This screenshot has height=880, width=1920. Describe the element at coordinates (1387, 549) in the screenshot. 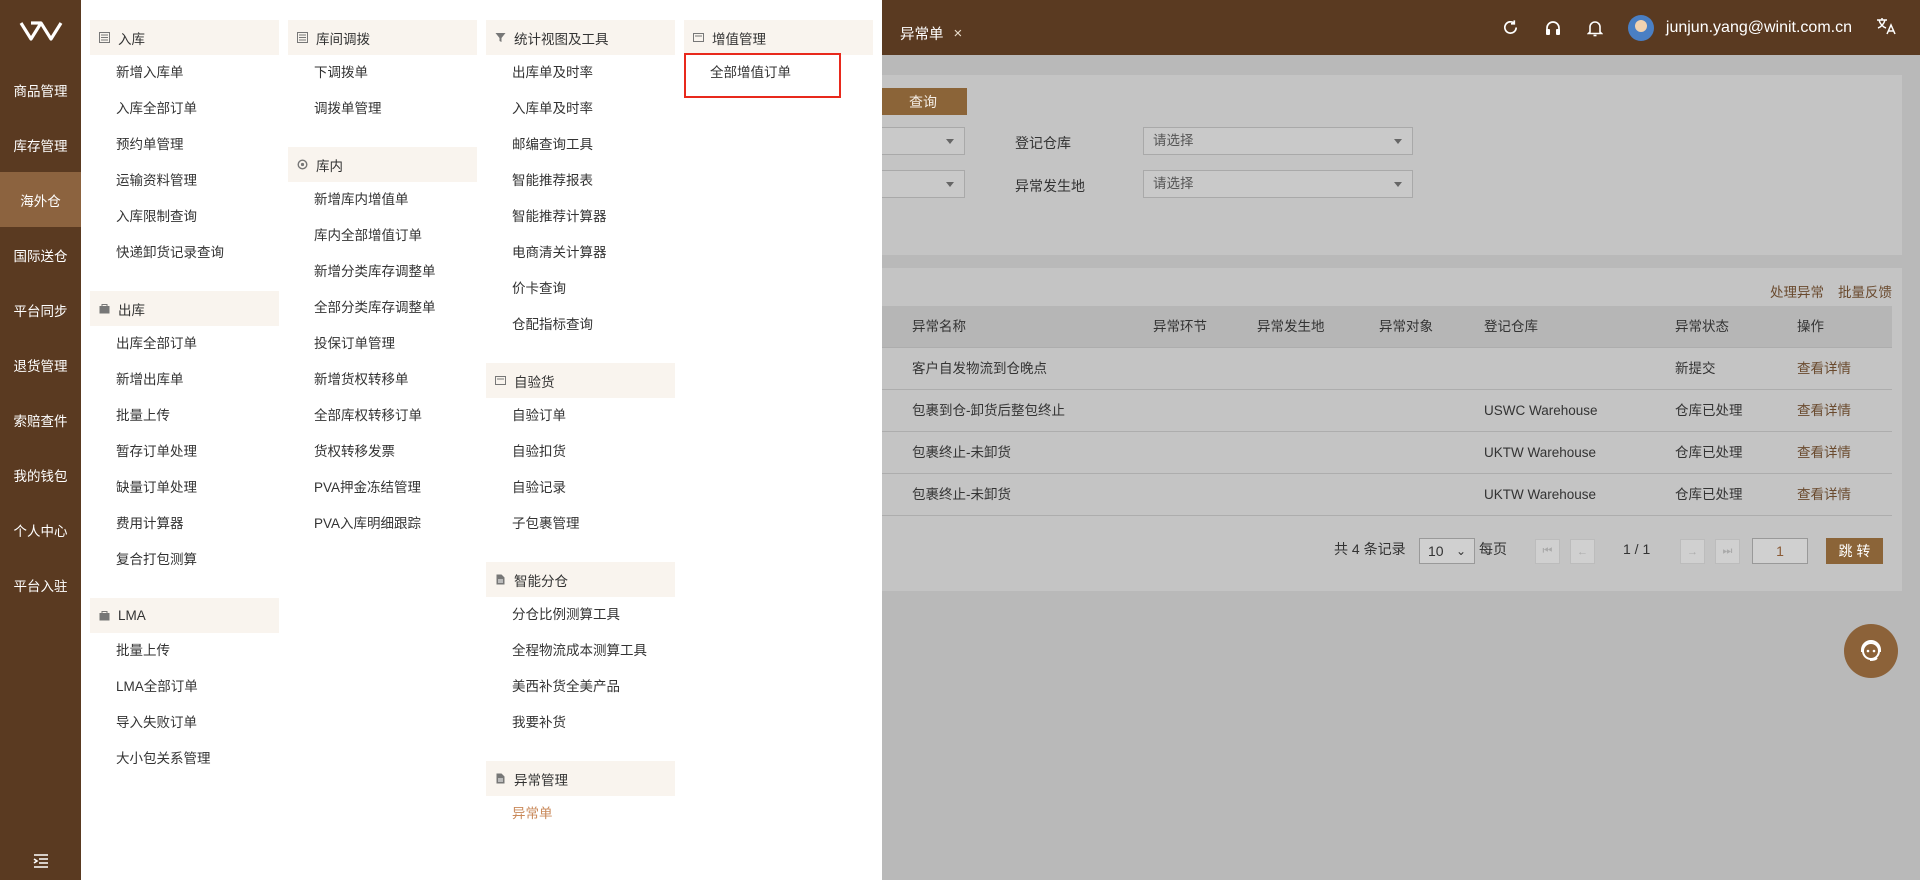

I see `pagination: 共 4 条记录 10 ⌄ 每页 ⏮ ← 1 / 1 → ⏭ 1 跳 转` at that location.